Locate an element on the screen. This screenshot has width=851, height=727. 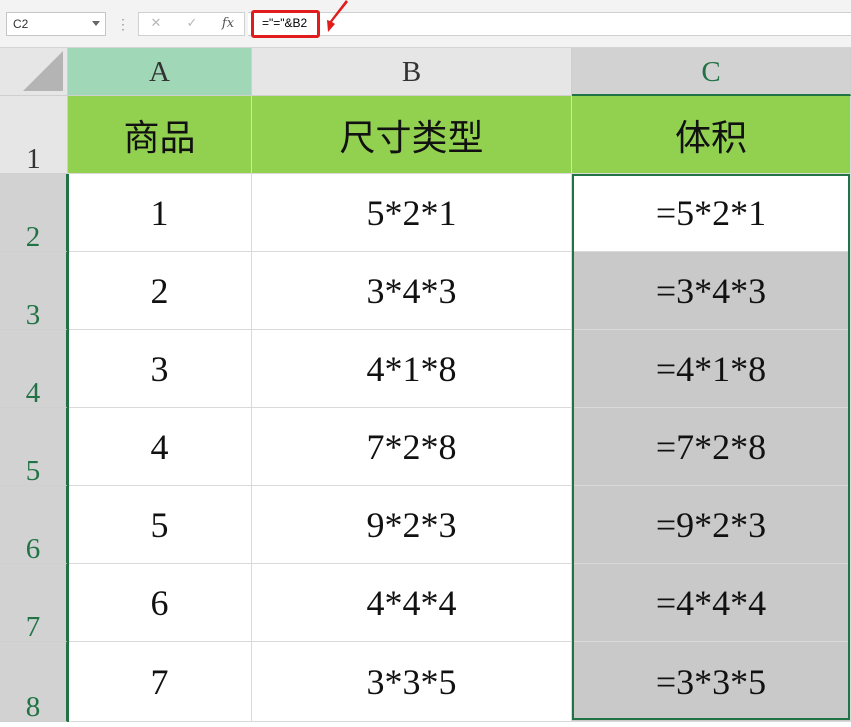
cell-c4: =4*1*8 is located at coordinates (711, 369).